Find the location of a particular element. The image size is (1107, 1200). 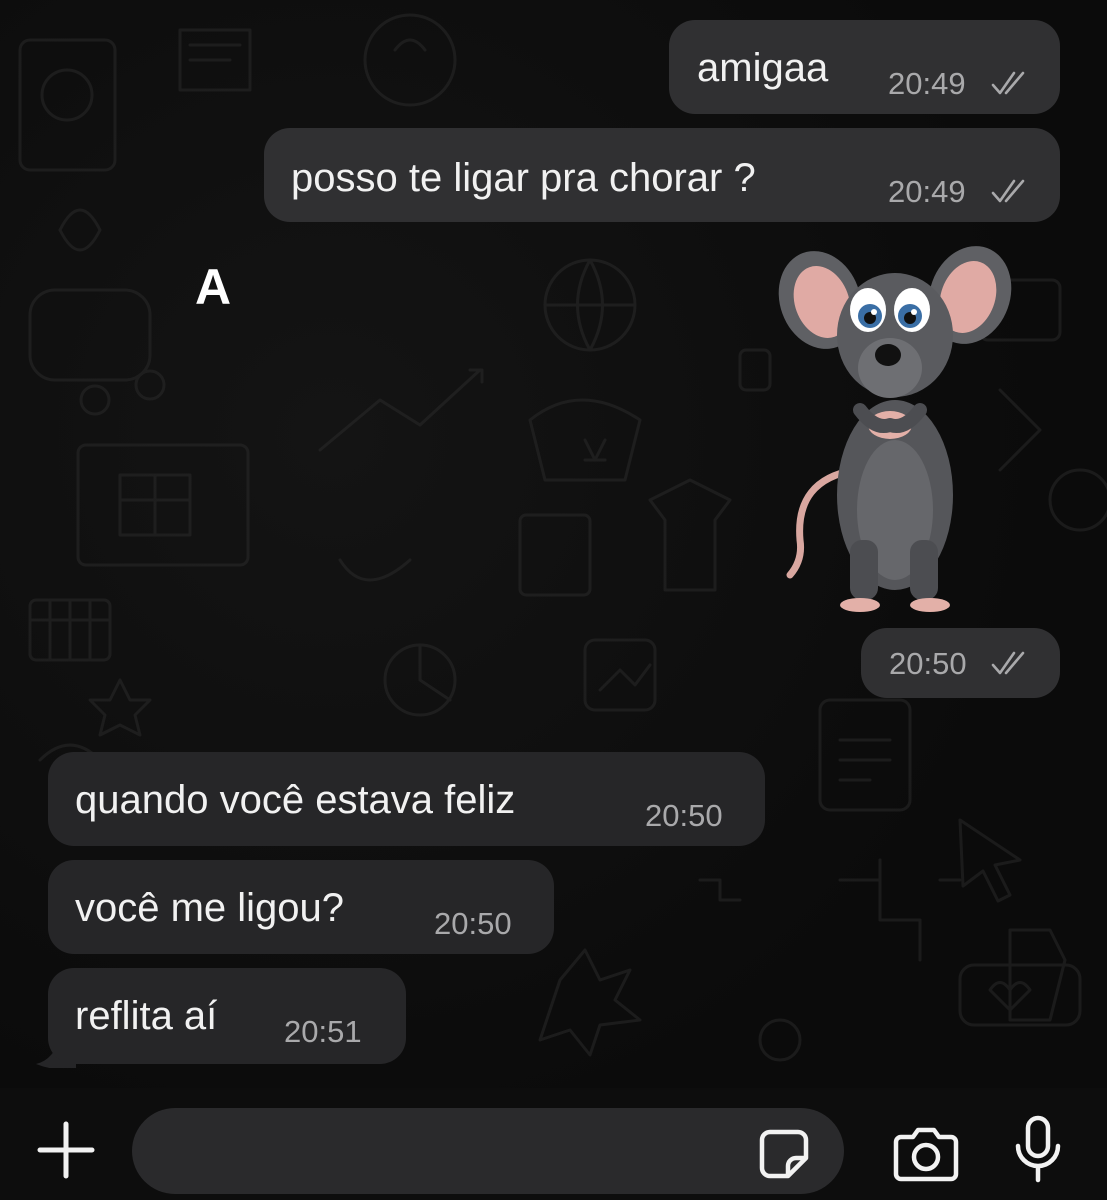

message-text: amigaa is located at coordinates (763, 68).